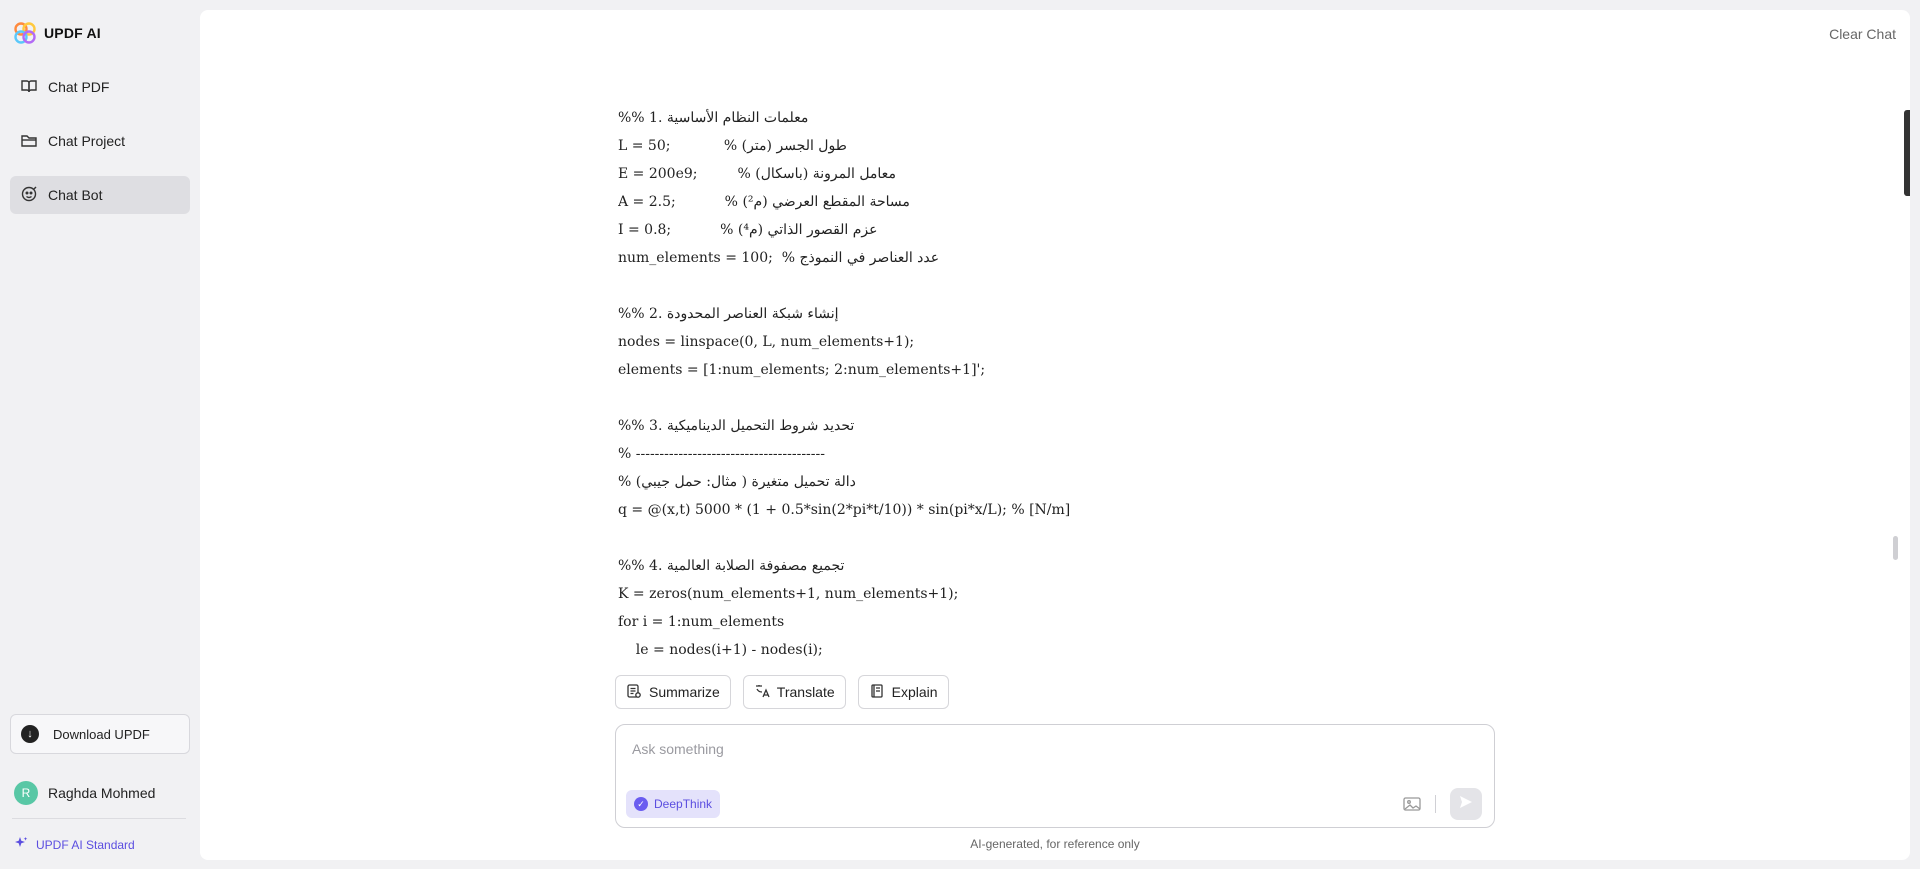 This screenshot has width=1920, height=869. I want to click on image-upload-icon, so click(1412, 804).